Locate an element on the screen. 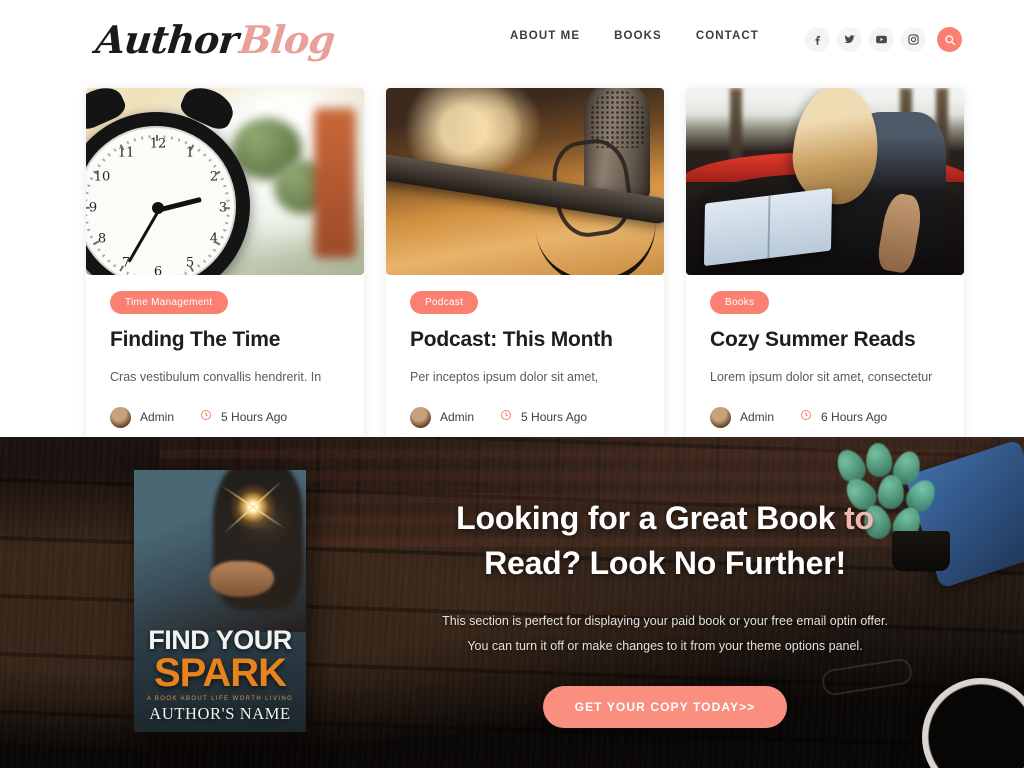 Image resolution: width=1024 pixels, height=768 pixels. header-social-bar is located at coordinates (883, 39).